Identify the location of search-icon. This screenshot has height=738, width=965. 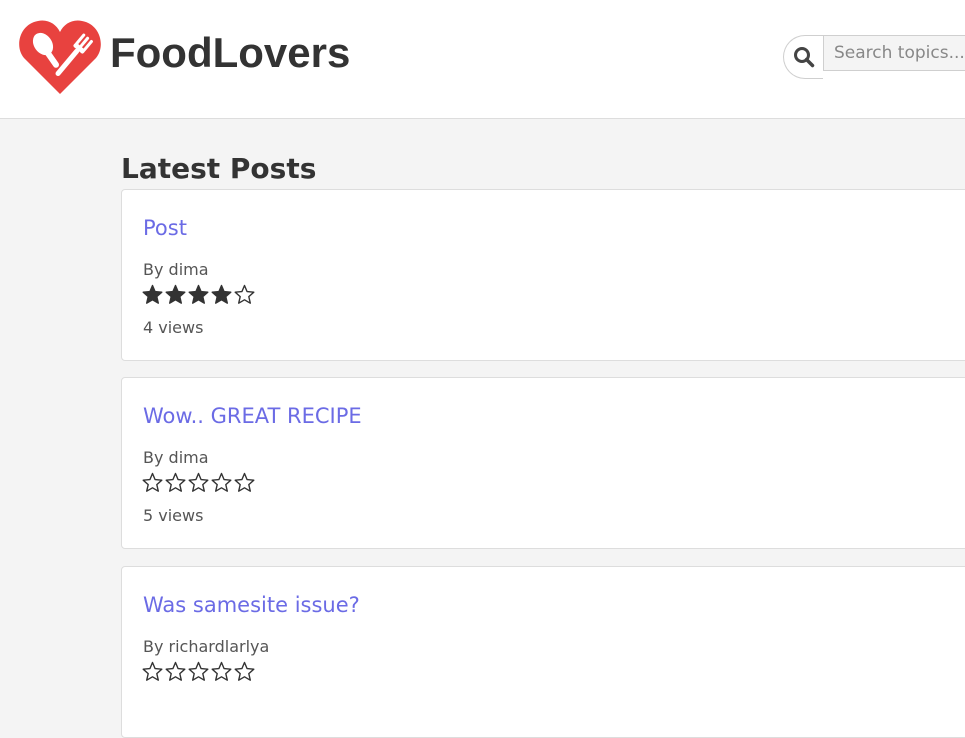
(803, 57).